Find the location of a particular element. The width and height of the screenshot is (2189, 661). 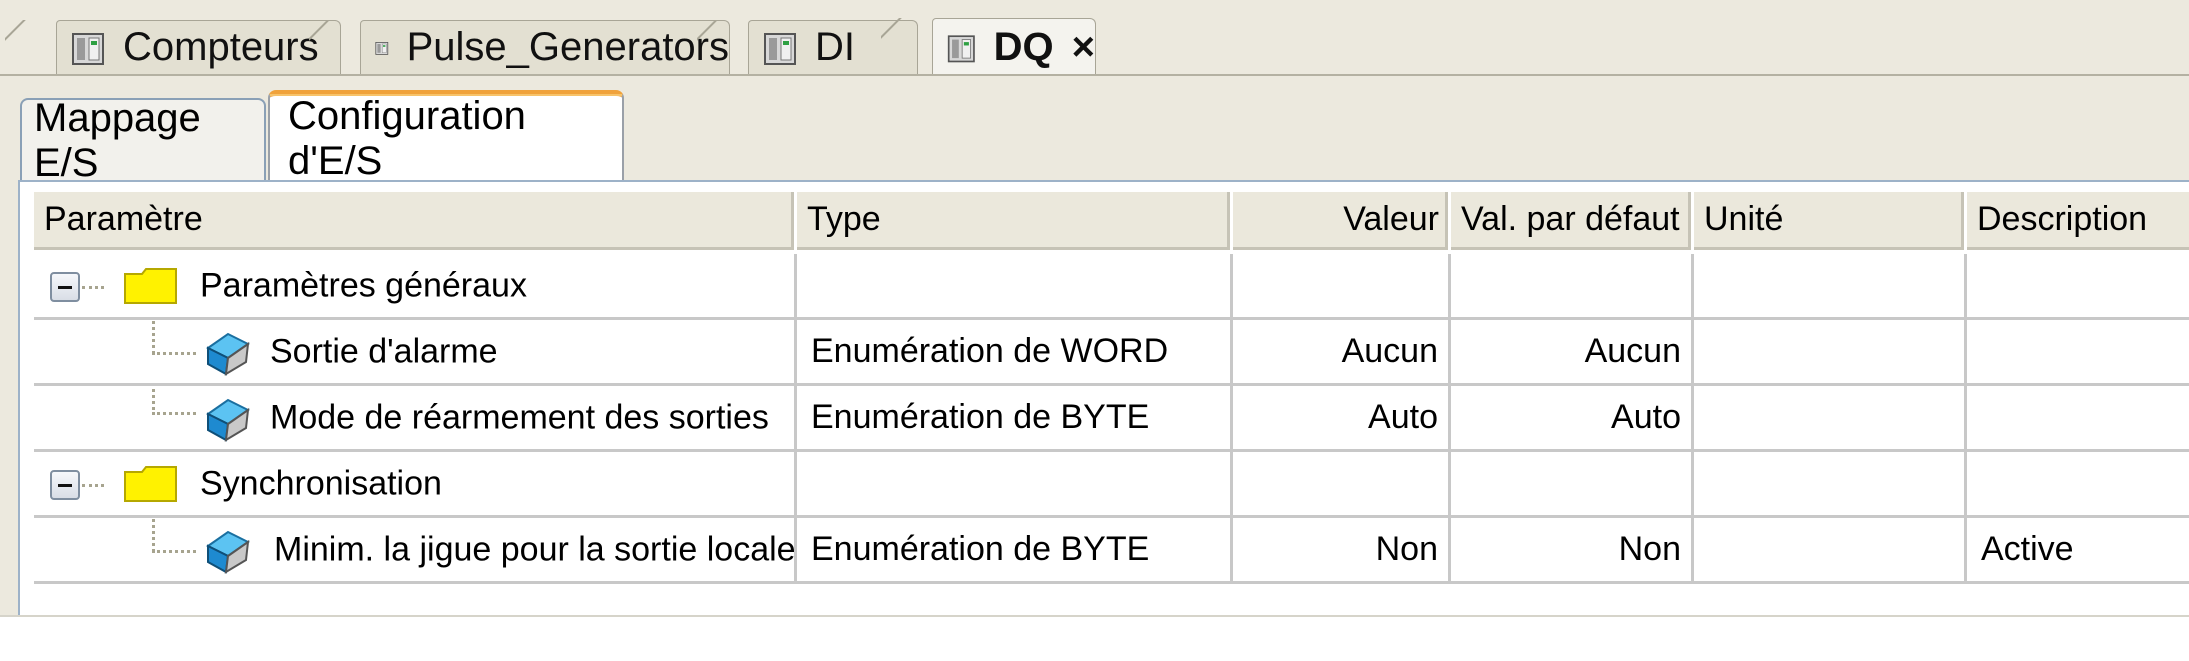

cell-type: Enumération de WORD is located at coordinates (1015, 353).